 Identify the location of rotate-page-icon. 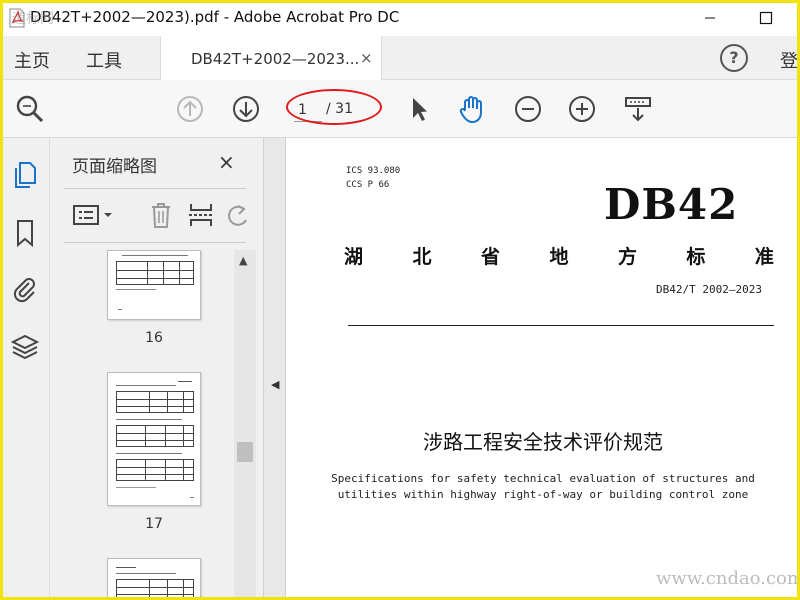
(239, 215).